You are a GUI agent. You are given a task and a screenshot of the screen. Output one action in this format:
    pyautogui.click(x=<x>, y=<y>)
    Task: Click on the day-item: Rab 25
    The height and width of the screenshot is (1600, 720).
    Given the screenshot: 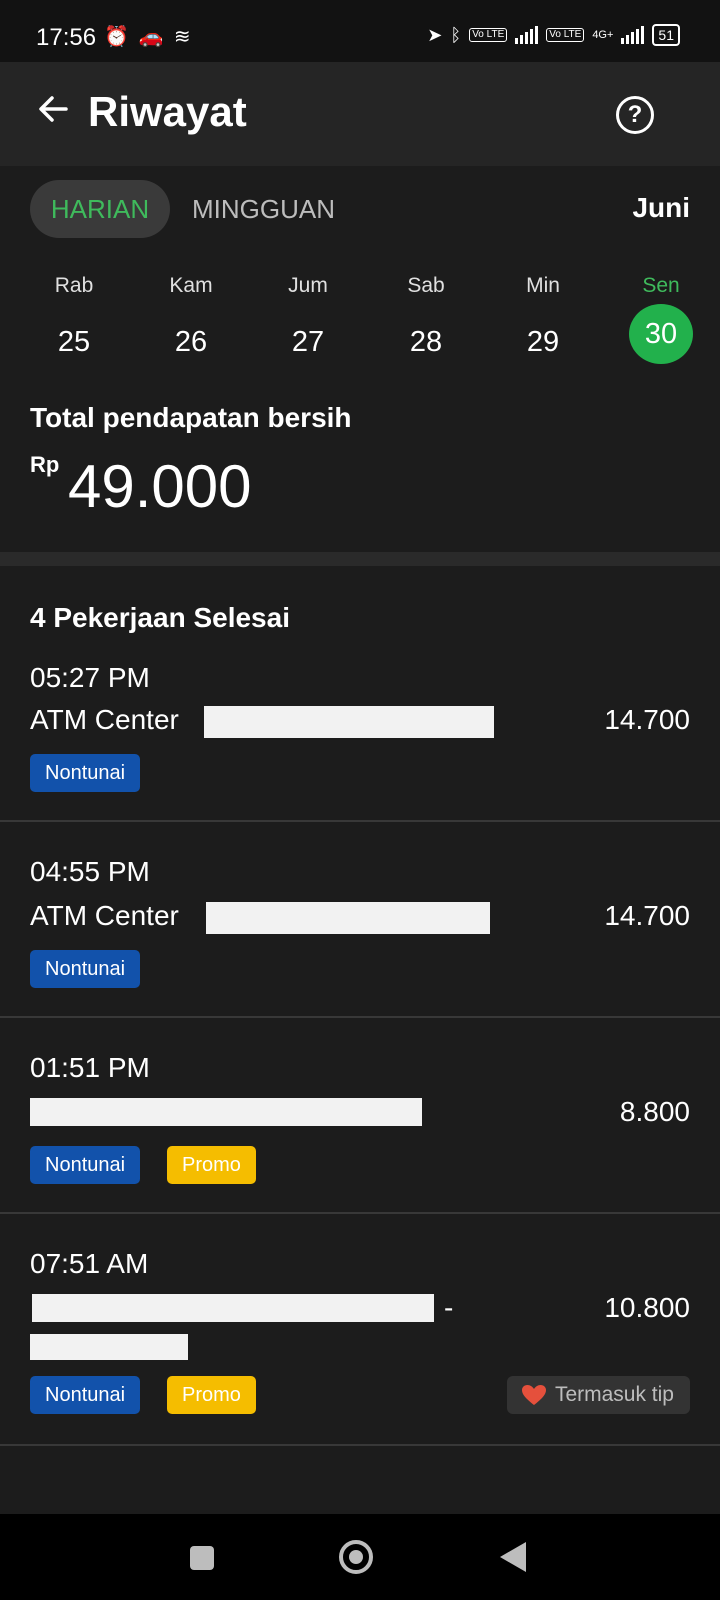 What is the action you would take?
    pyautogui.click(x=74, y=323)
    